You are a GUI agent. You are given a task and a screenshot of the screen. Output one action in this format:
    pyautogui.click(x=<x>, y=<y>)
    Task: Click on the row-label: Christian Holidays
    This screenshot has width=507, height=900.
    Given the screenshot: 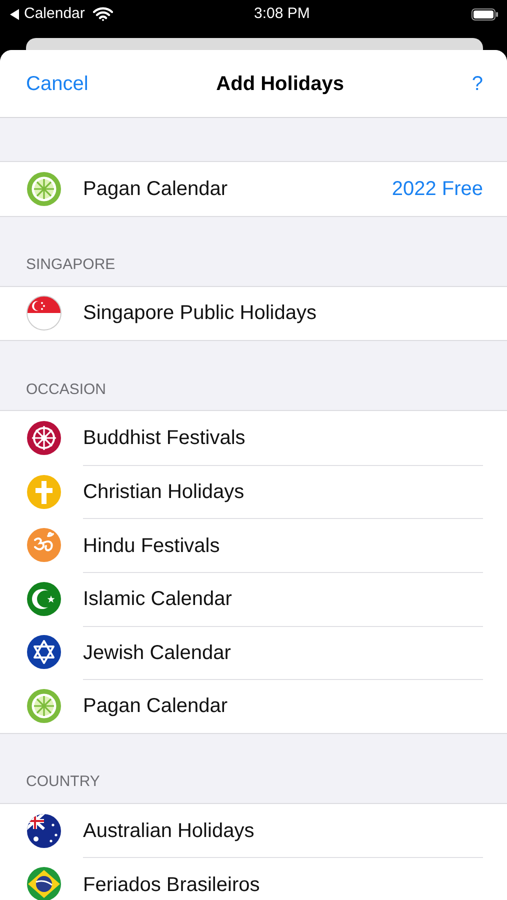 What is the action you would take?
    pyautogui.click(x=163, y=493)
    